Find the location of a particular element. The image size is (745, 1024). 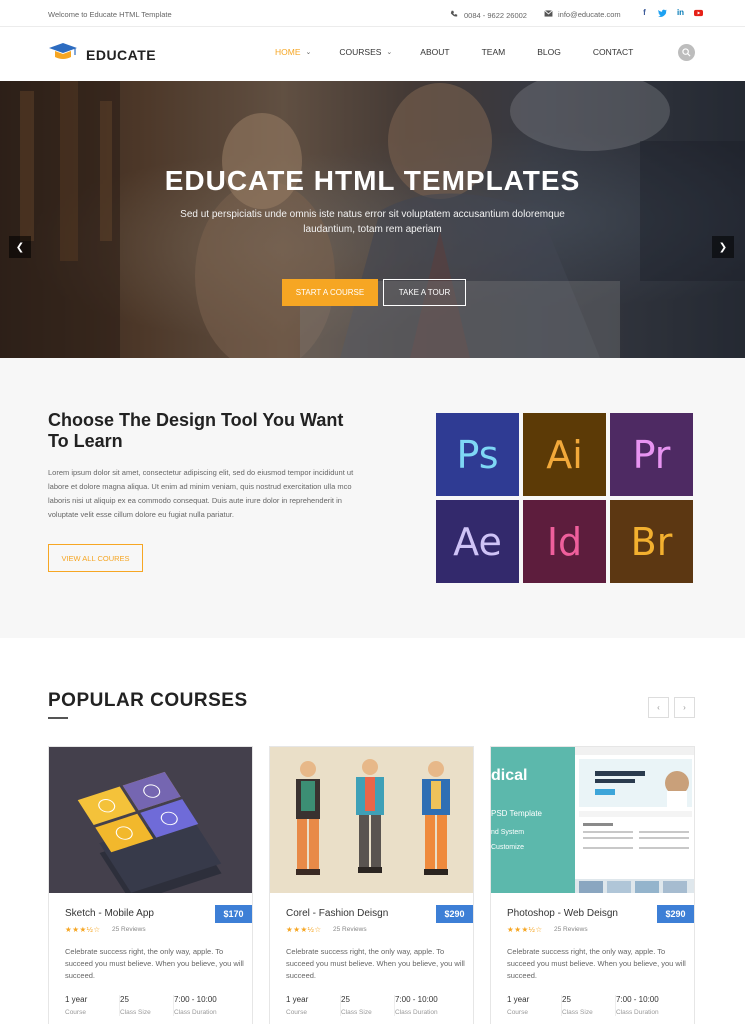

course-title: Photoshop - Web Deisgn is located at coordinates (562, 913).